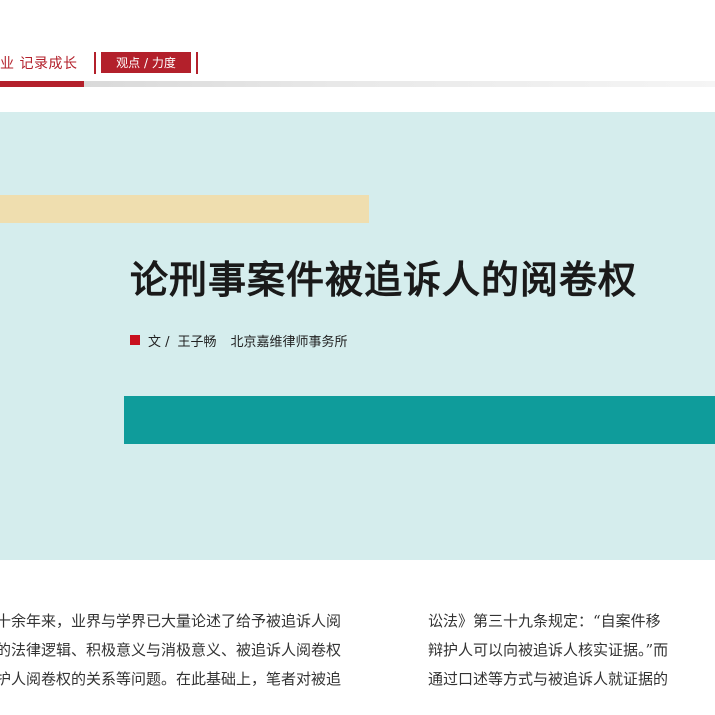 The height and width of the screenshot is (715, 715). What do you see at coordinates (544, 621) in the screenshot?
I see `body-line: 讼法》第三十九条规定：“自案件移` at bounding box center [544, 621].